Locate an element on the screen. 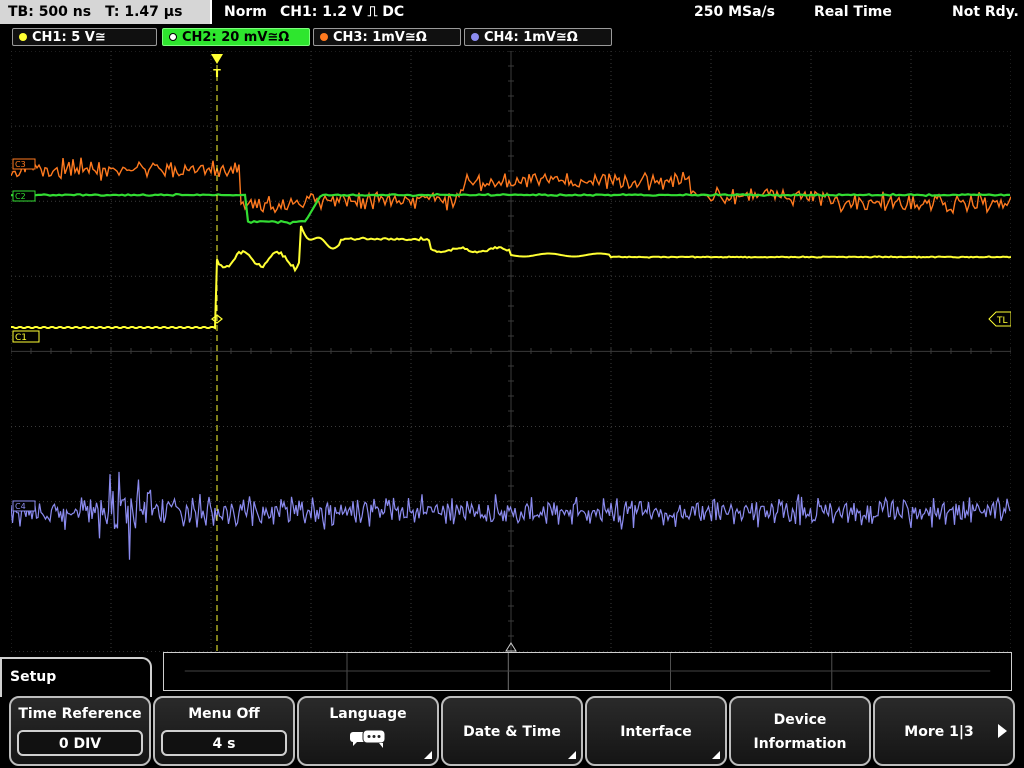 This screenshot has width=1024, height=768. channel-tab-ch1: CH1: 5 V≅ is located at coordinates (84, 37).